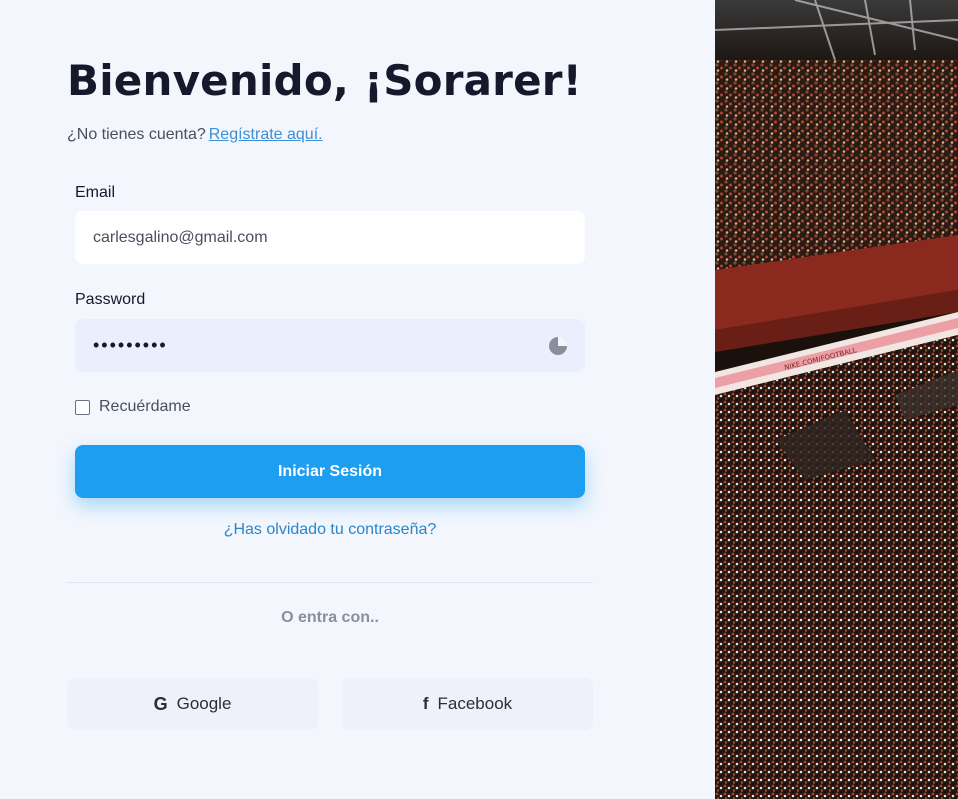 The width and height of the screenshot is (958, 799). Describe the element at coordinates (330, 345) in the screenshot. I see `password-field: •••••••••` at that location.